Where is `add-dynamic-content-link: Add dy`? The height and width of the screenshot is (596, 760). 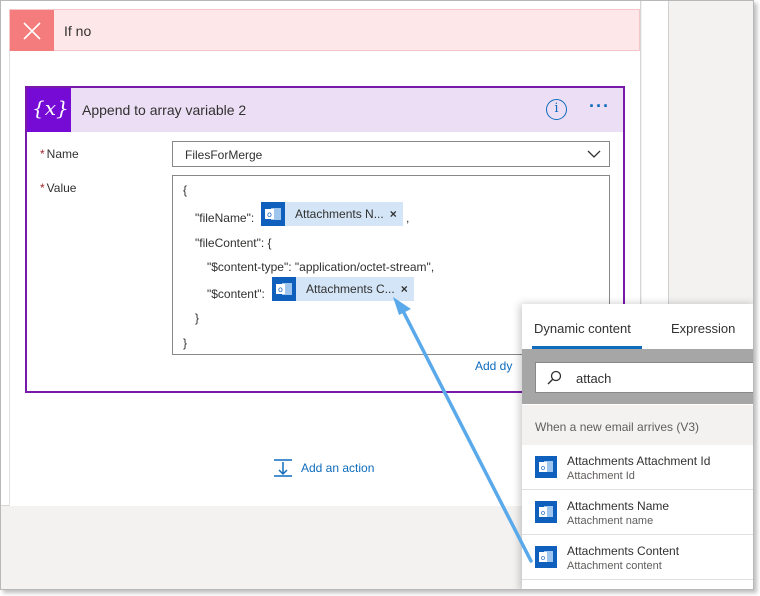
add-dynamic-content-link: Add dy is located at coordinates (493, 366).